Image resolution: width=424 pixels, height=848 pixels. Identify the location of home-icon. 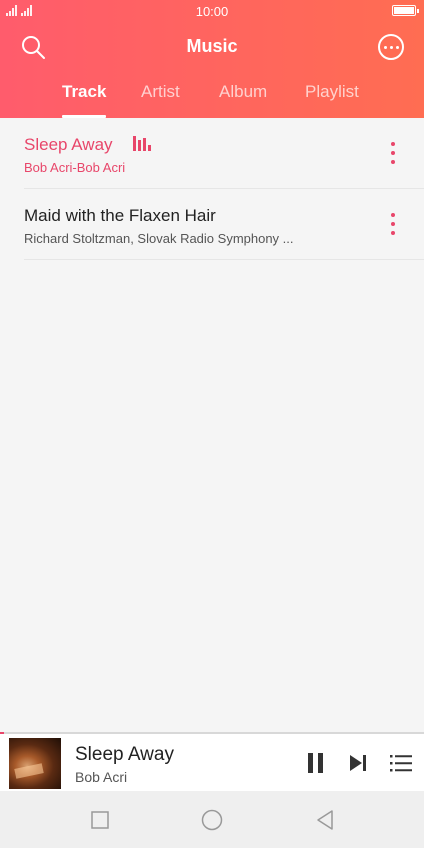
(212, 820).